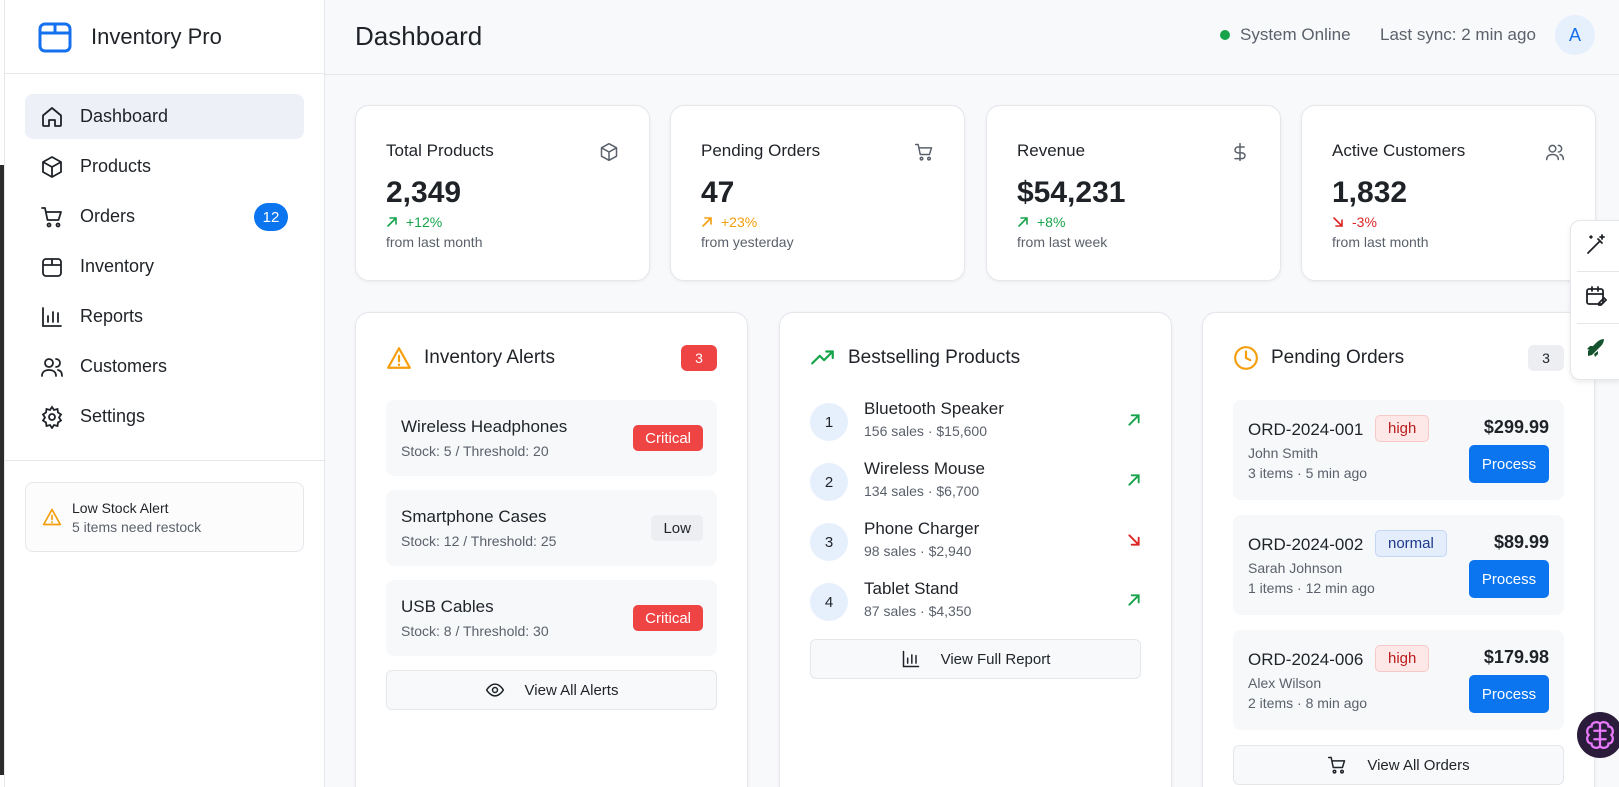 The height and width of the screenshot is (787, 1619). I want to click on trending-up-icon, so click(822, 357).